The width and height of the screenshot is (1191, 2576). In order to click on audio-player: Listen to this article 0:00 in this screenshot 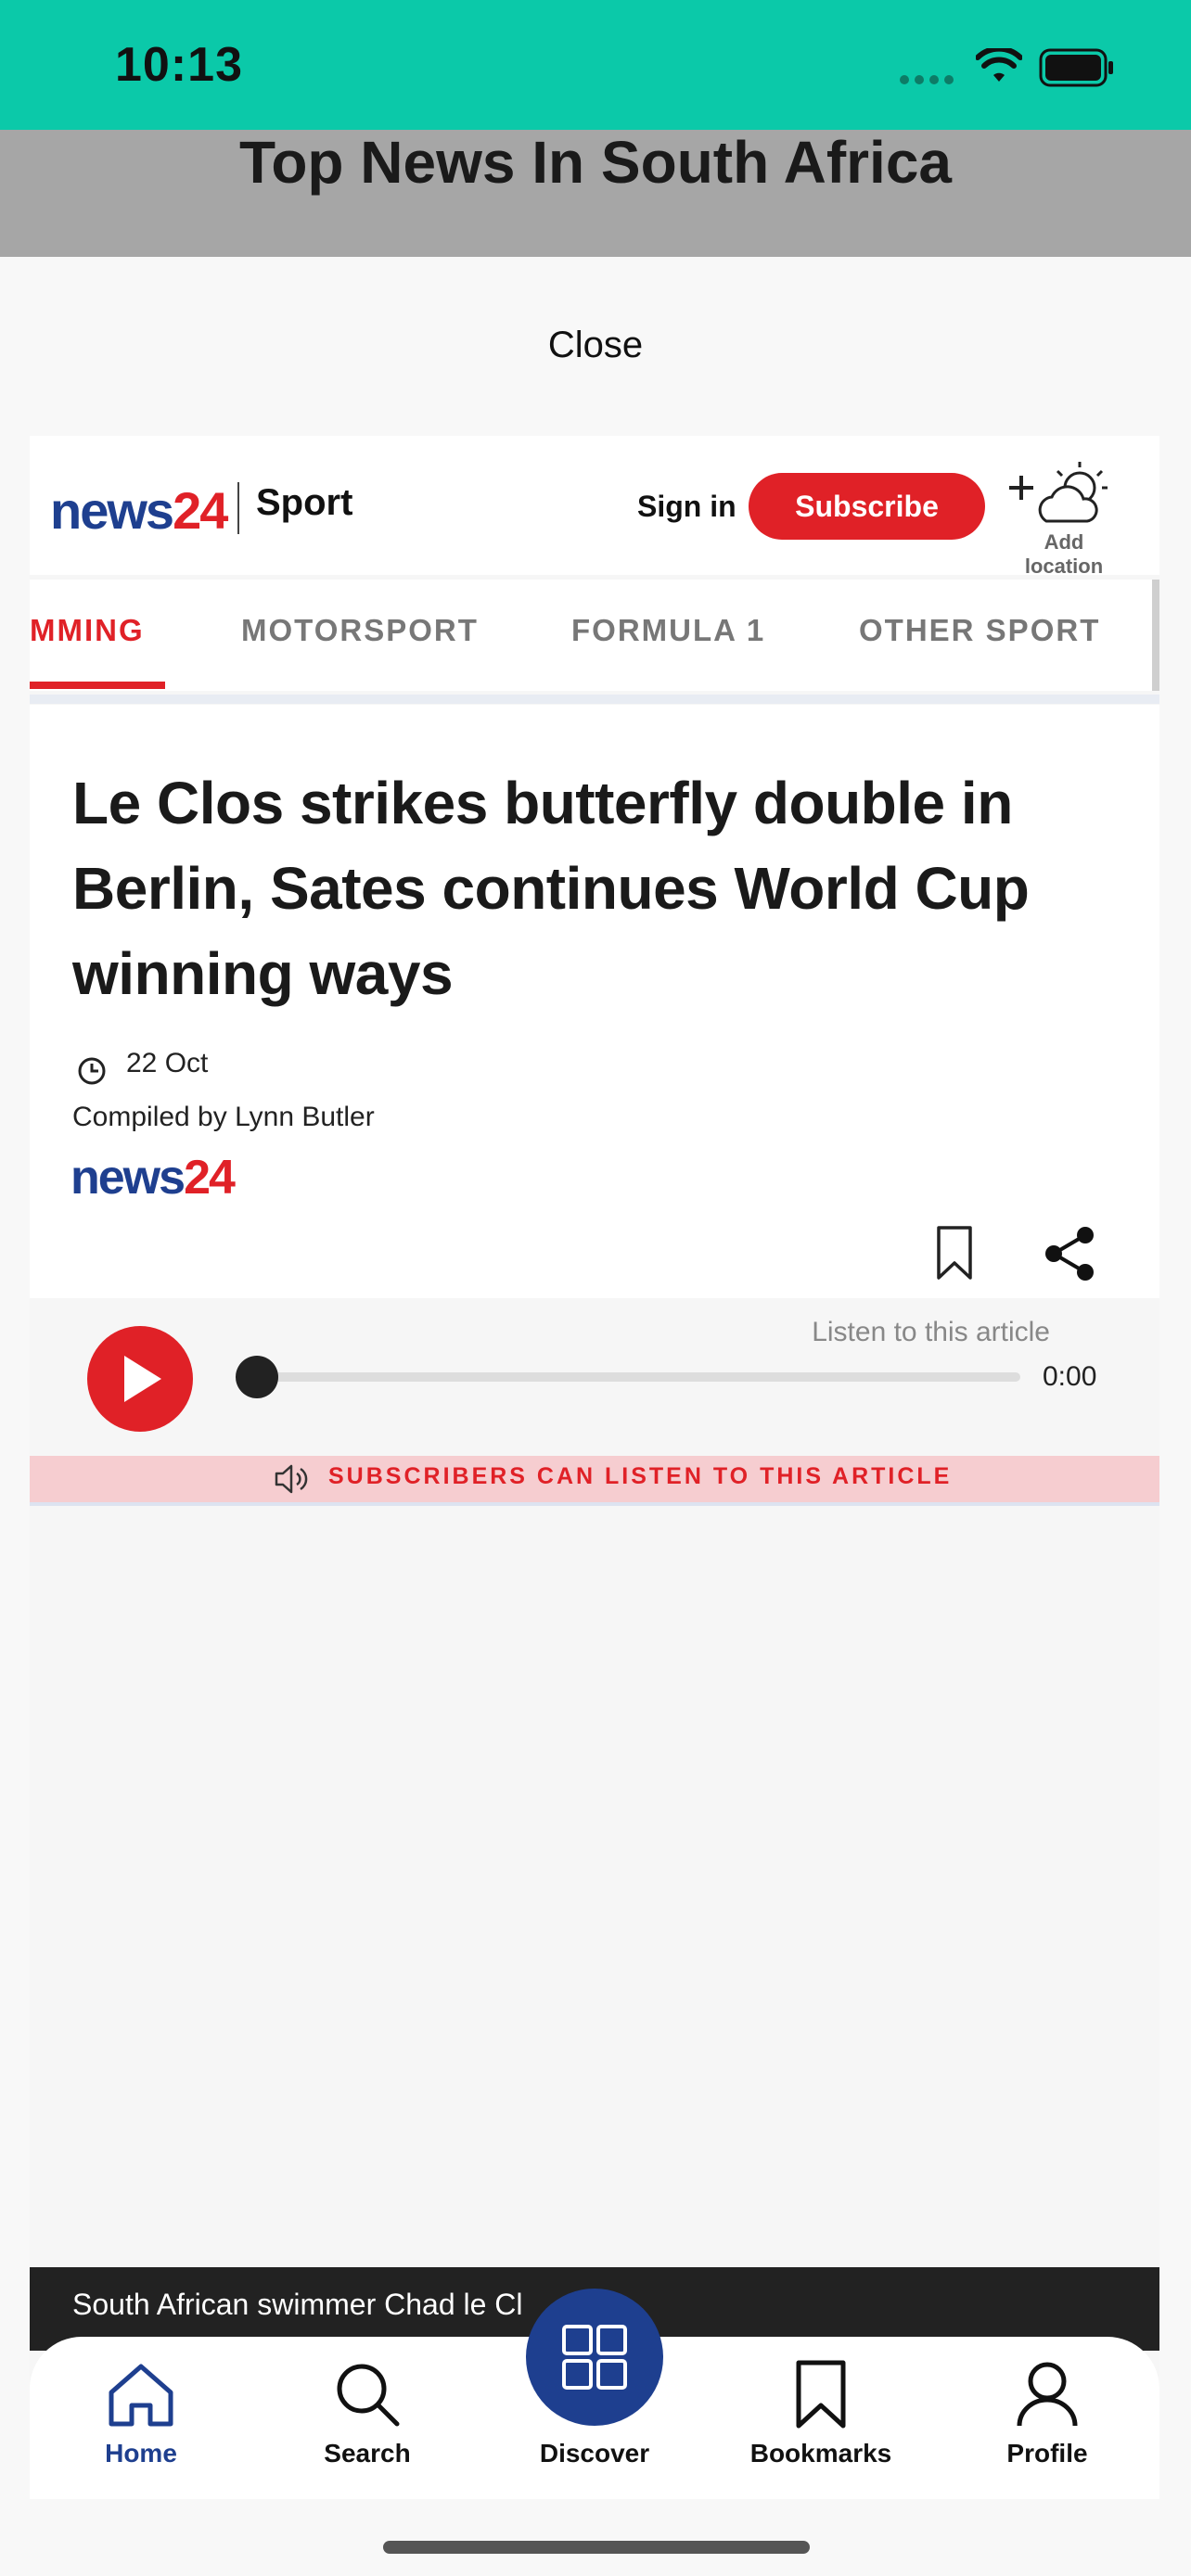, I will do `click(594, 1377)`.